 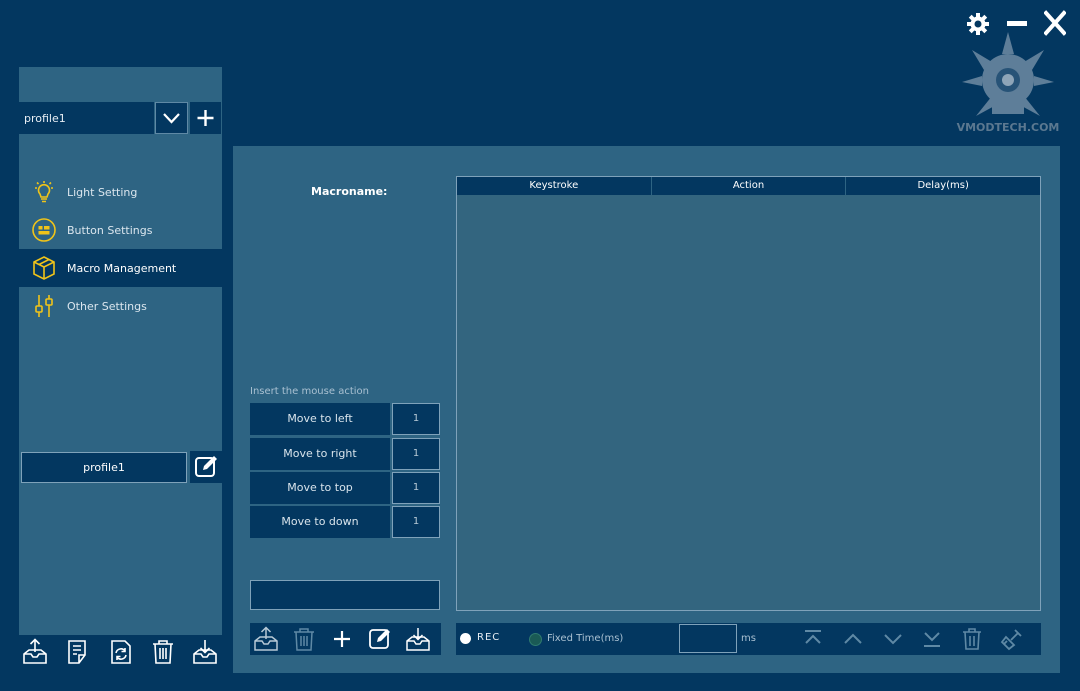 I want to click on column-header-action: Action, so click(x=749, y=186).